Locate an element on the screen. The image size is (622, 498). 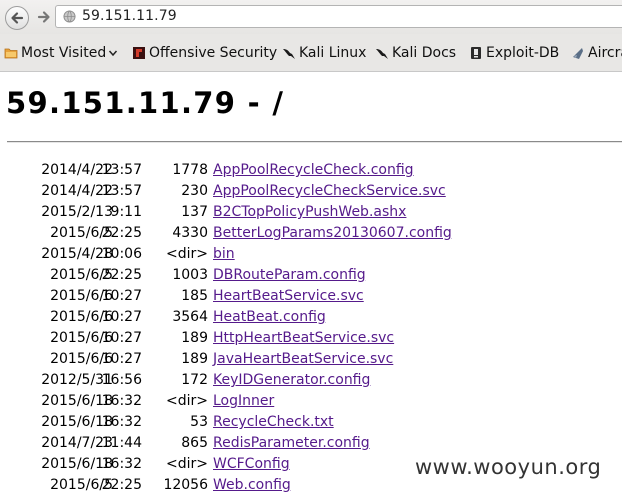
entry-link: bin is located at coordinates (224, 254).